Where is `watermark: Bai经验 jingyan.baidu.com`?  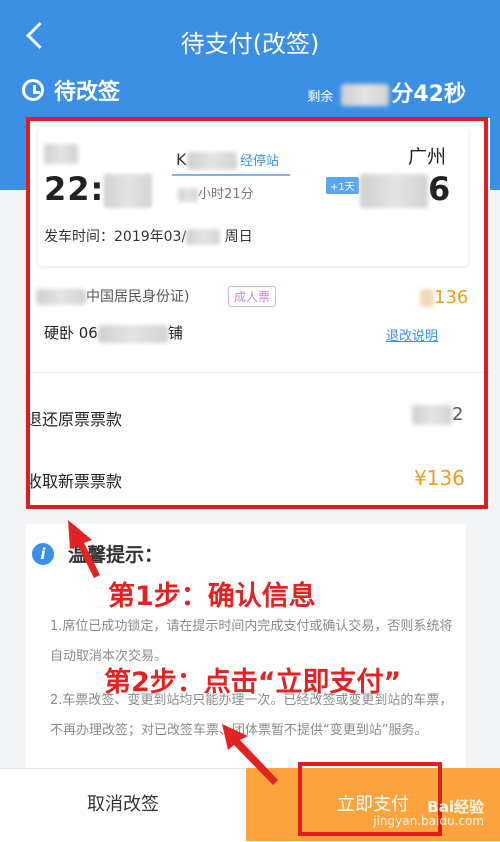
watermark: Bai经验 jingyan.baidu.com is located at coordinates (428, 813).